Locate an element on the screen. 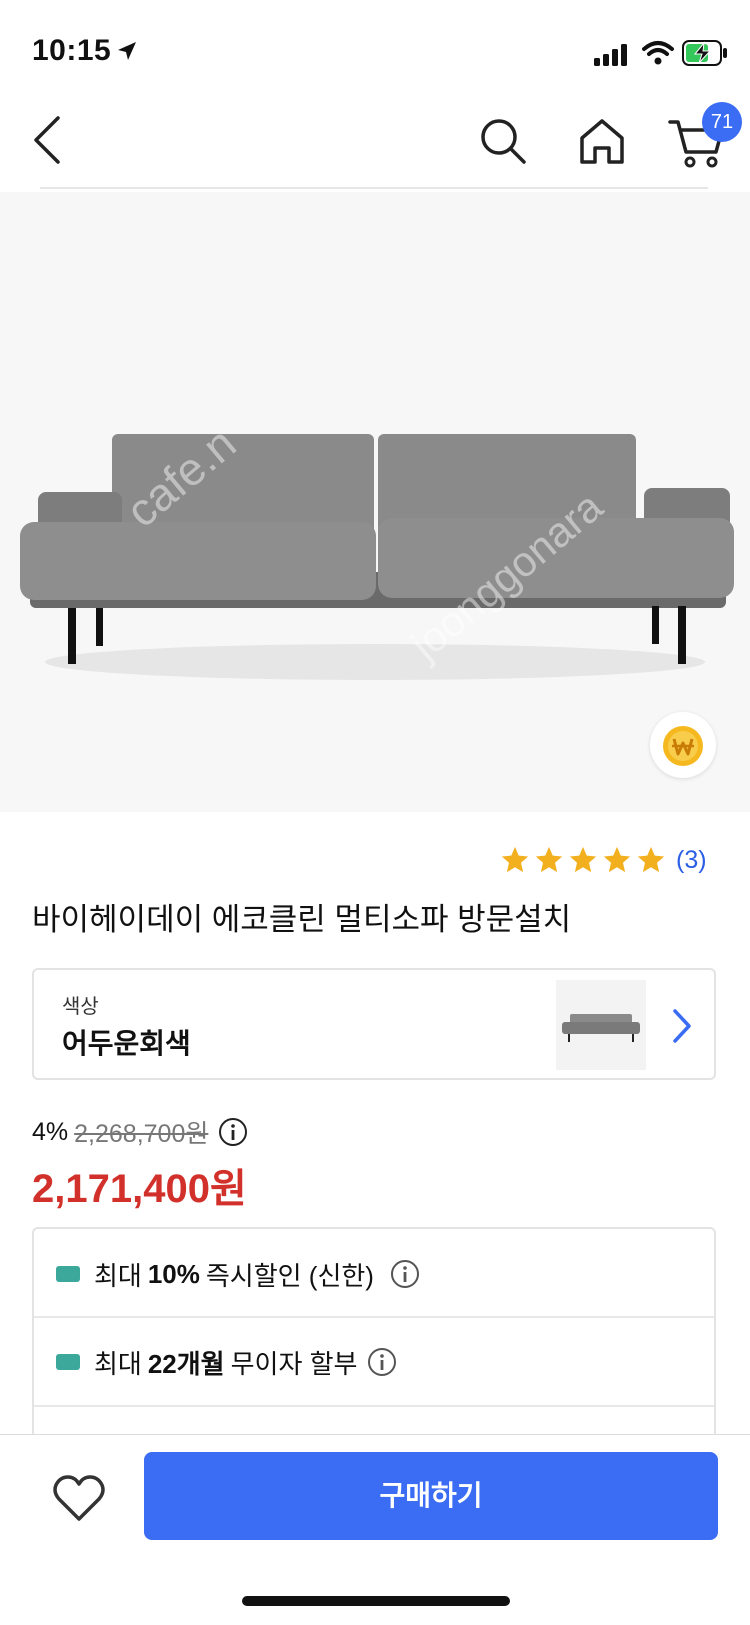 Image resolution: width=750 pixels, height=1625 pixels. coin-badge is located at coordinates (683, 745).